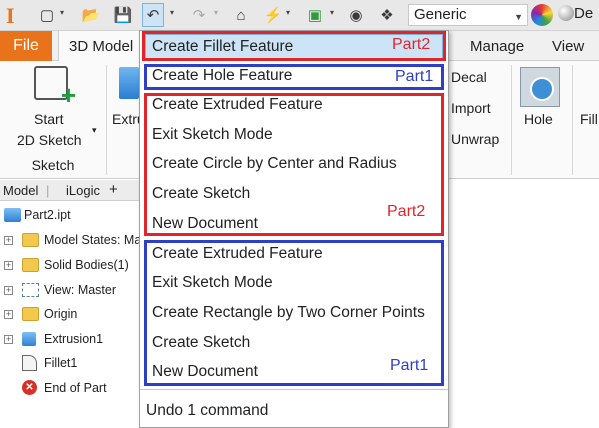 The width and height of the screenshot is (599, 428). I want to click on hole-icon, so click(540, 87).